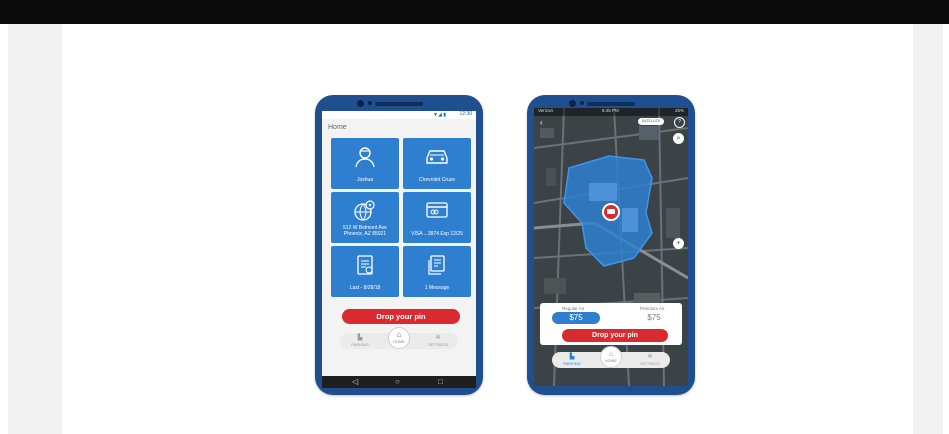  I want to click on page-title: Home, so click(337, 127).